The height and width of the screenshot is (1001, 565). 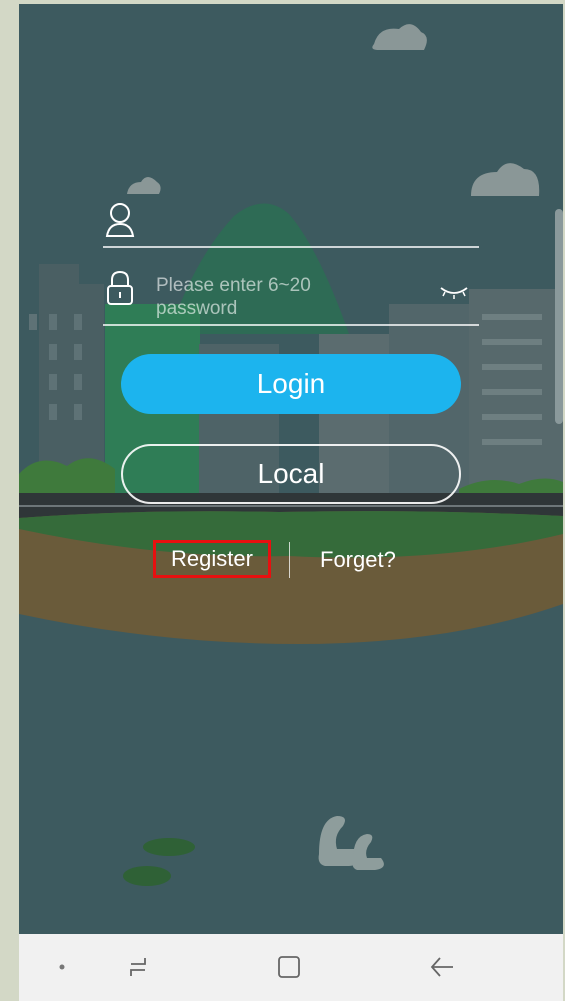 What do you see at coordinates (291, 474) in the screenshot?
I see `local-button: Local` at bounding box center [291, 474].